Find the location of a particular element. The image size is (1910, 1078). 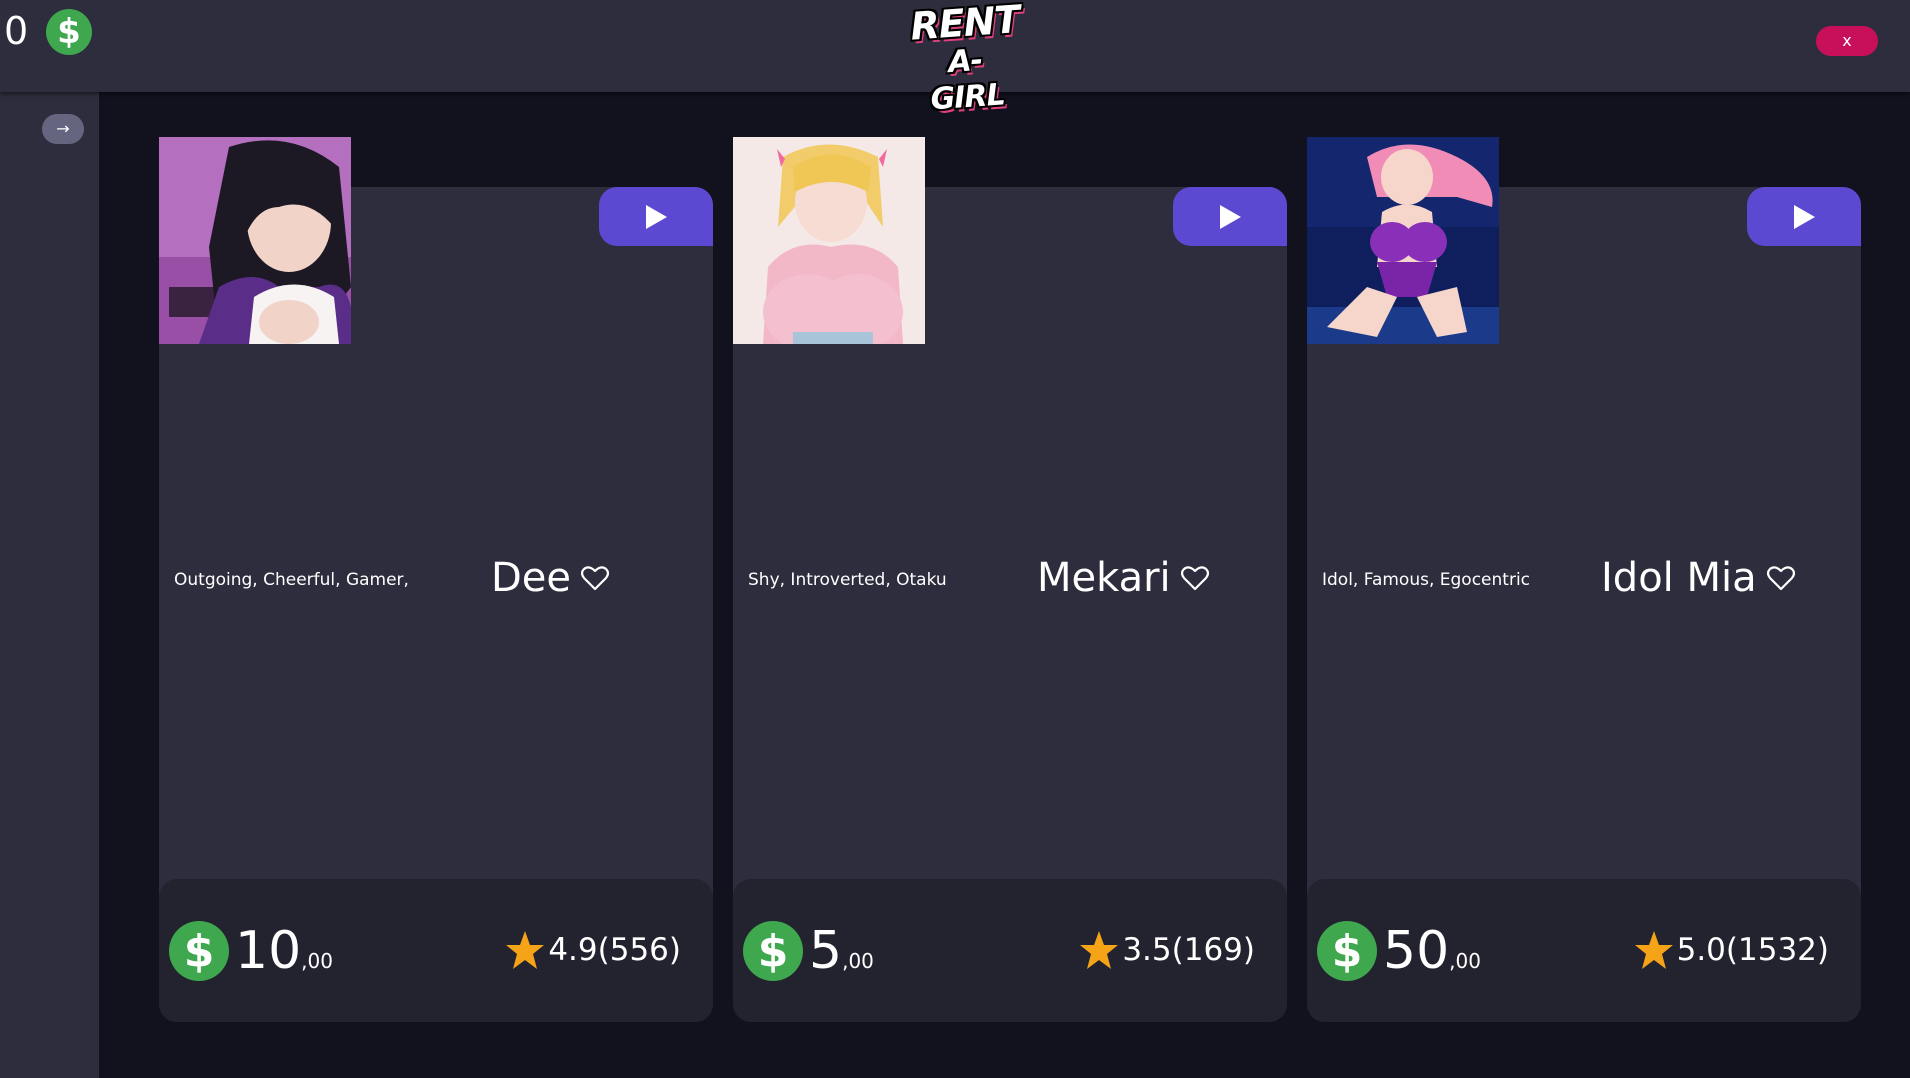

card-footer: $ 10,00 4.9(556) is located at coordinates (436, 950).